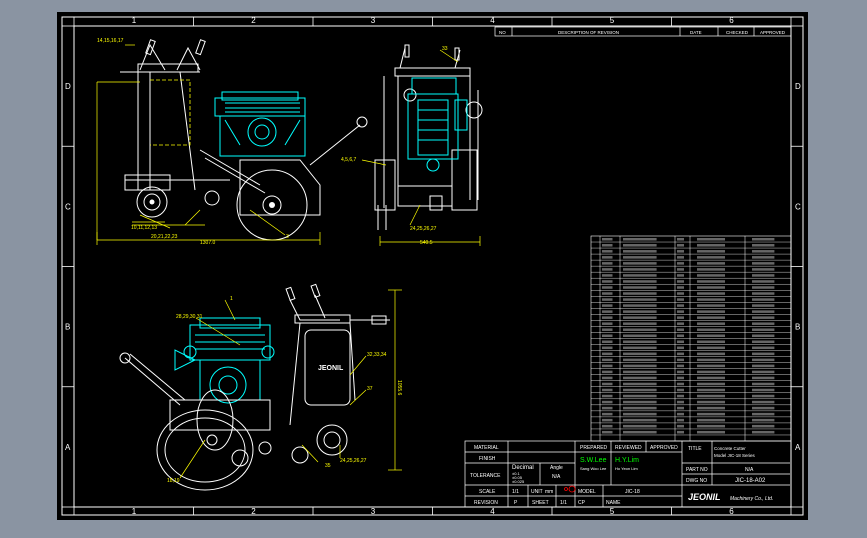 The width and height of the screenshot is (867, 538). Describe the element at coordinates (704, 497) in the screenshot. I see `company-logo: JEONIL` at that location.